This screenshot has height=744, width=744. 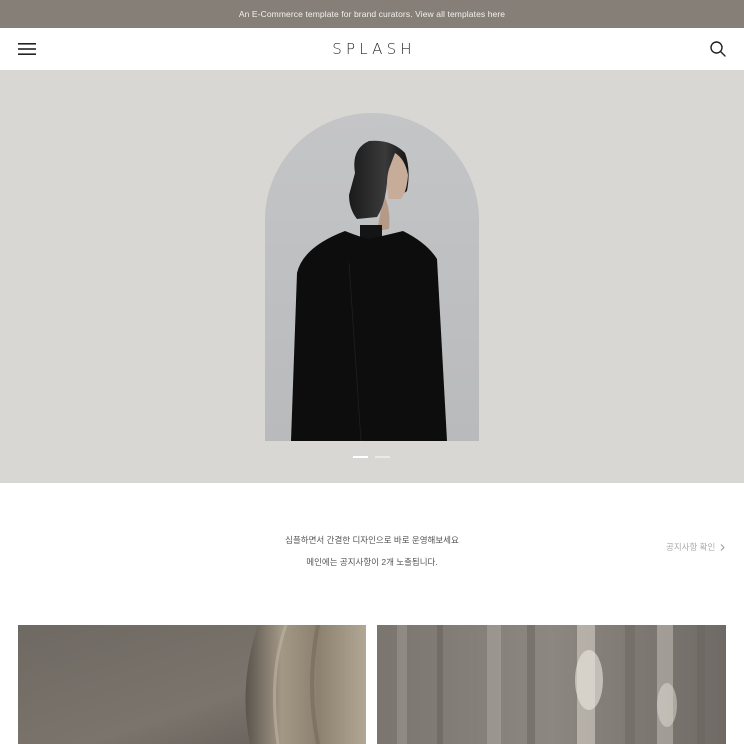 I want to click on product-card-left, so click(x=192, y=684).